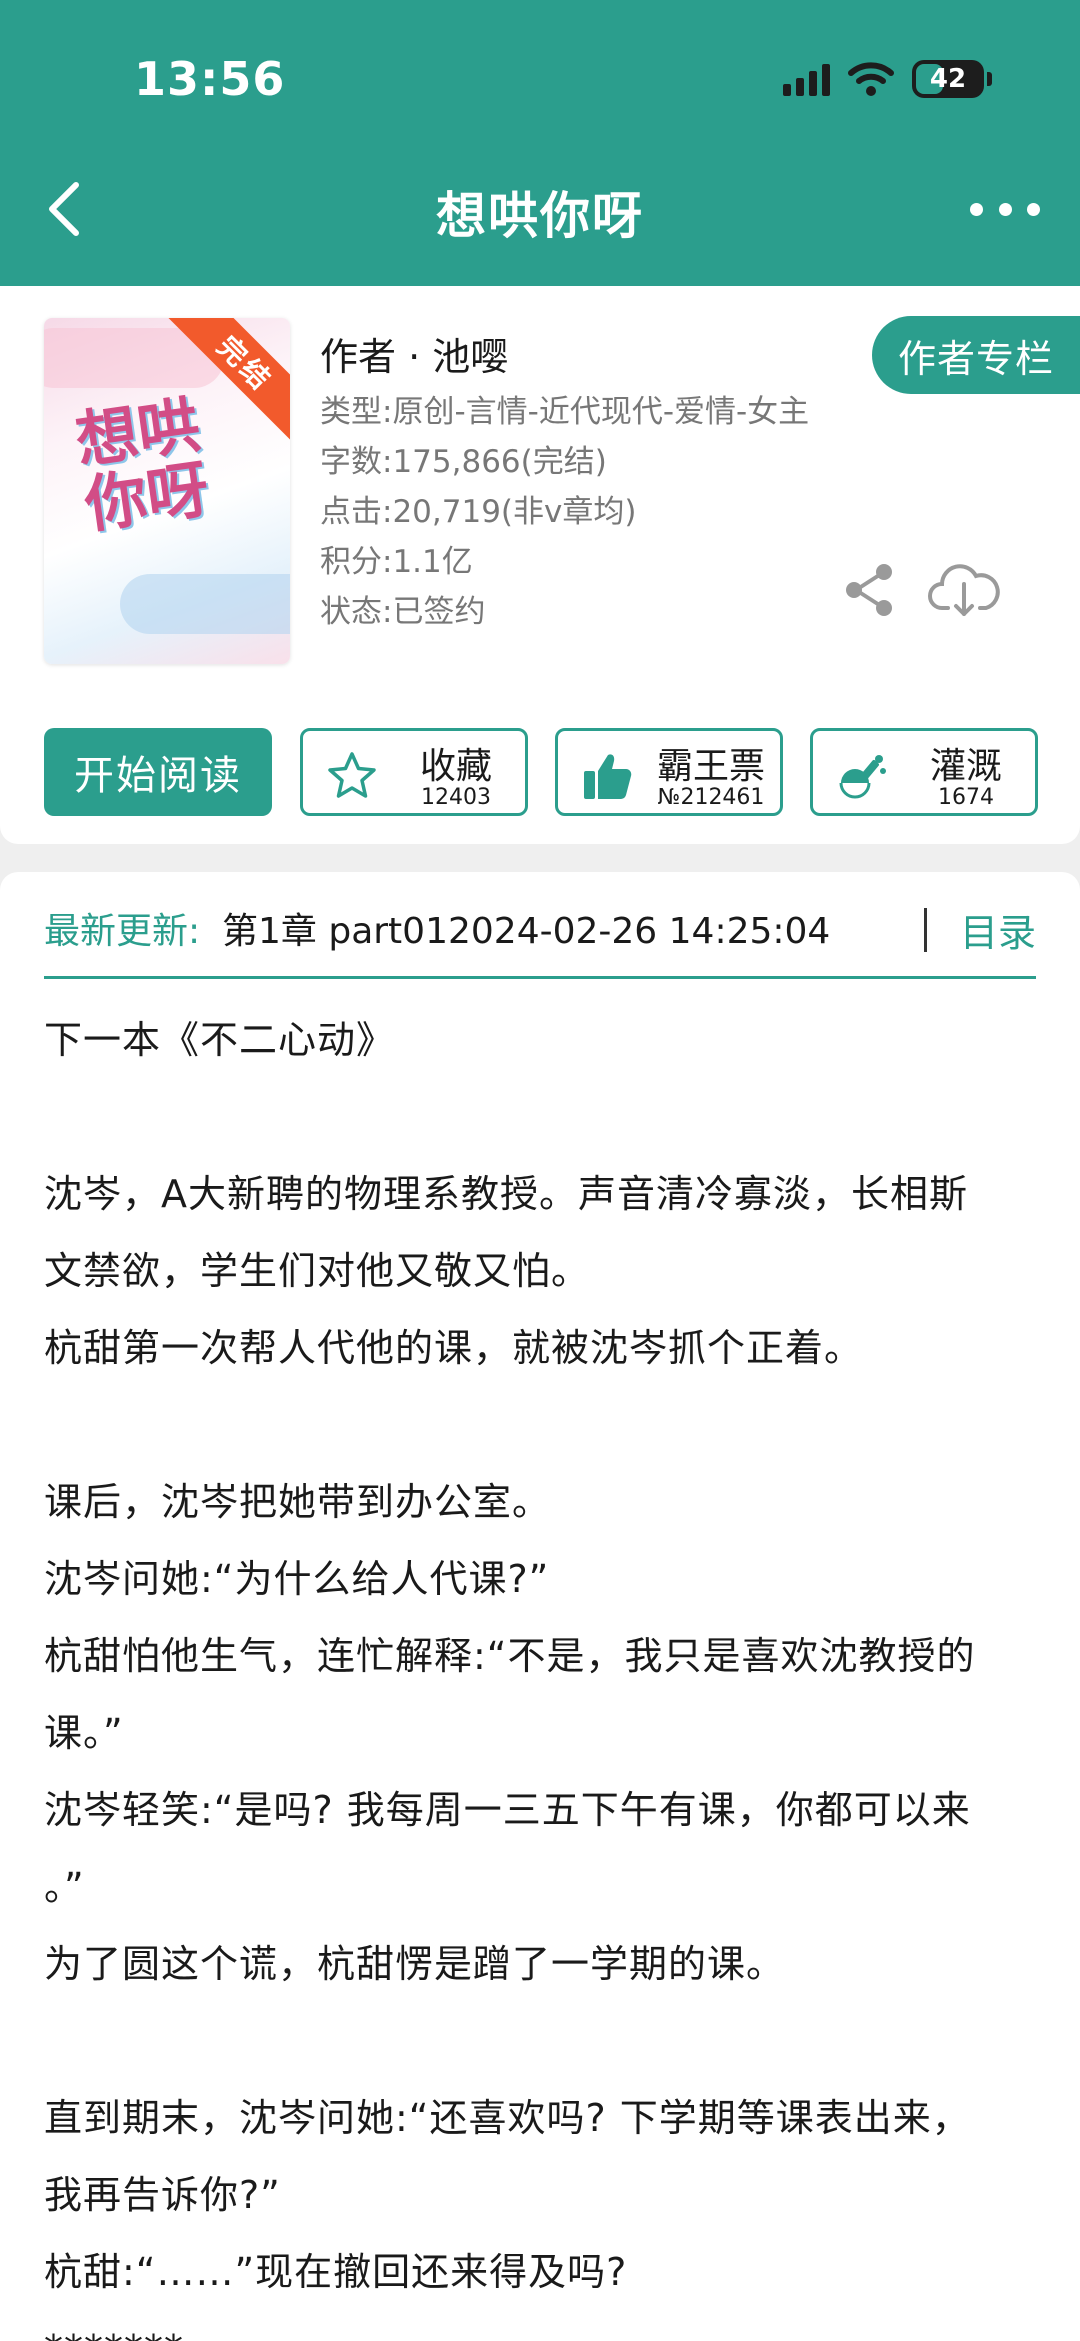 The image size is (1080, 2341). I want to click on section-divider, so click(540, 977).